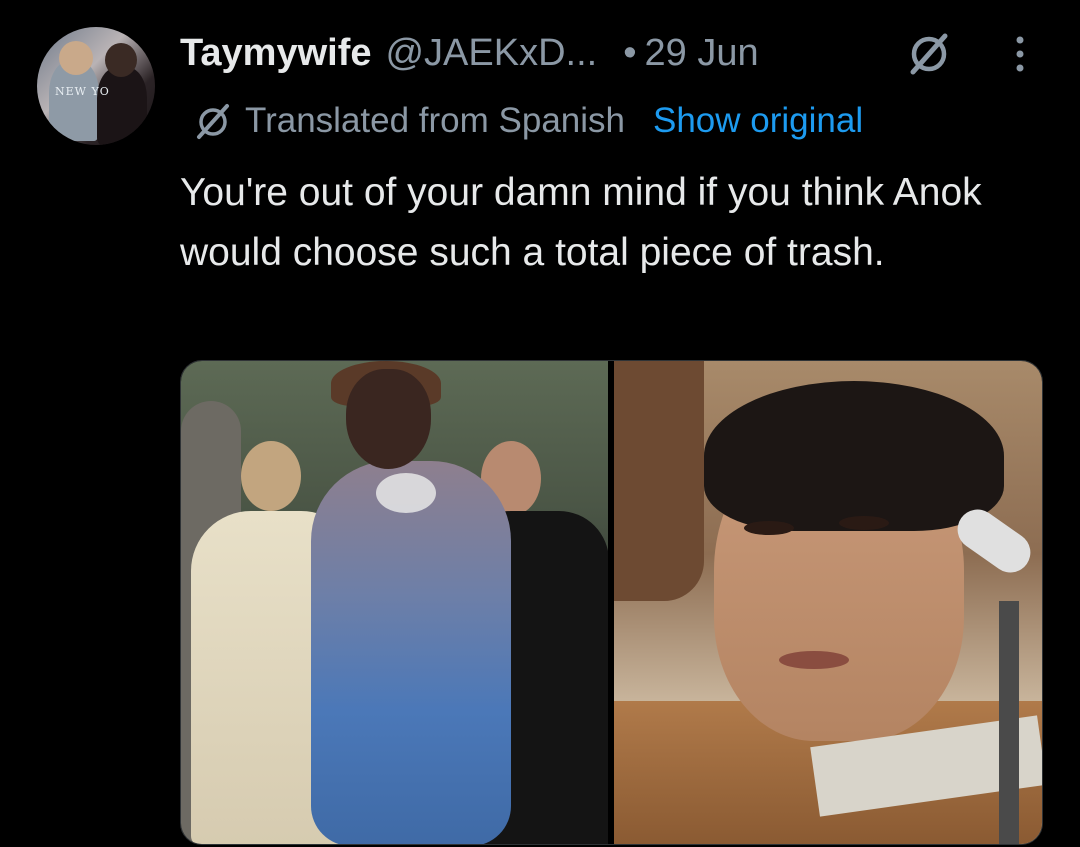  Describe the element at coordinates (122, 106) in the screenshot. I see `avatar-person-right` at that location.